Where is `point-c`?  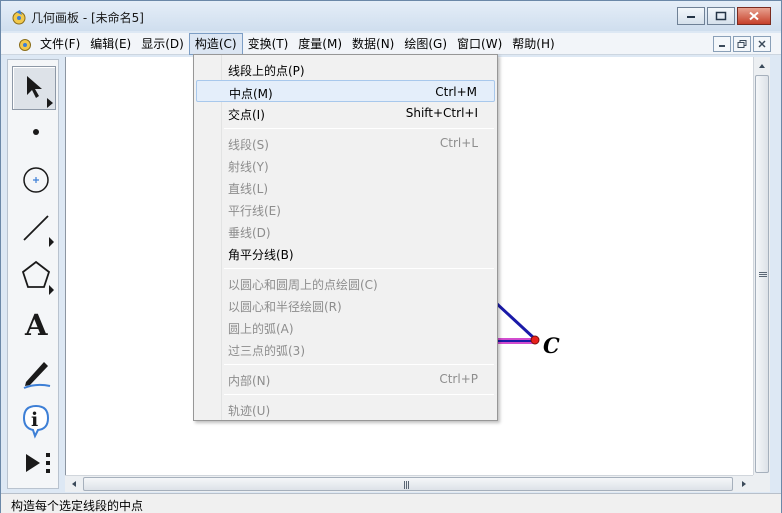 point-c is located at coordinates (535, 340).